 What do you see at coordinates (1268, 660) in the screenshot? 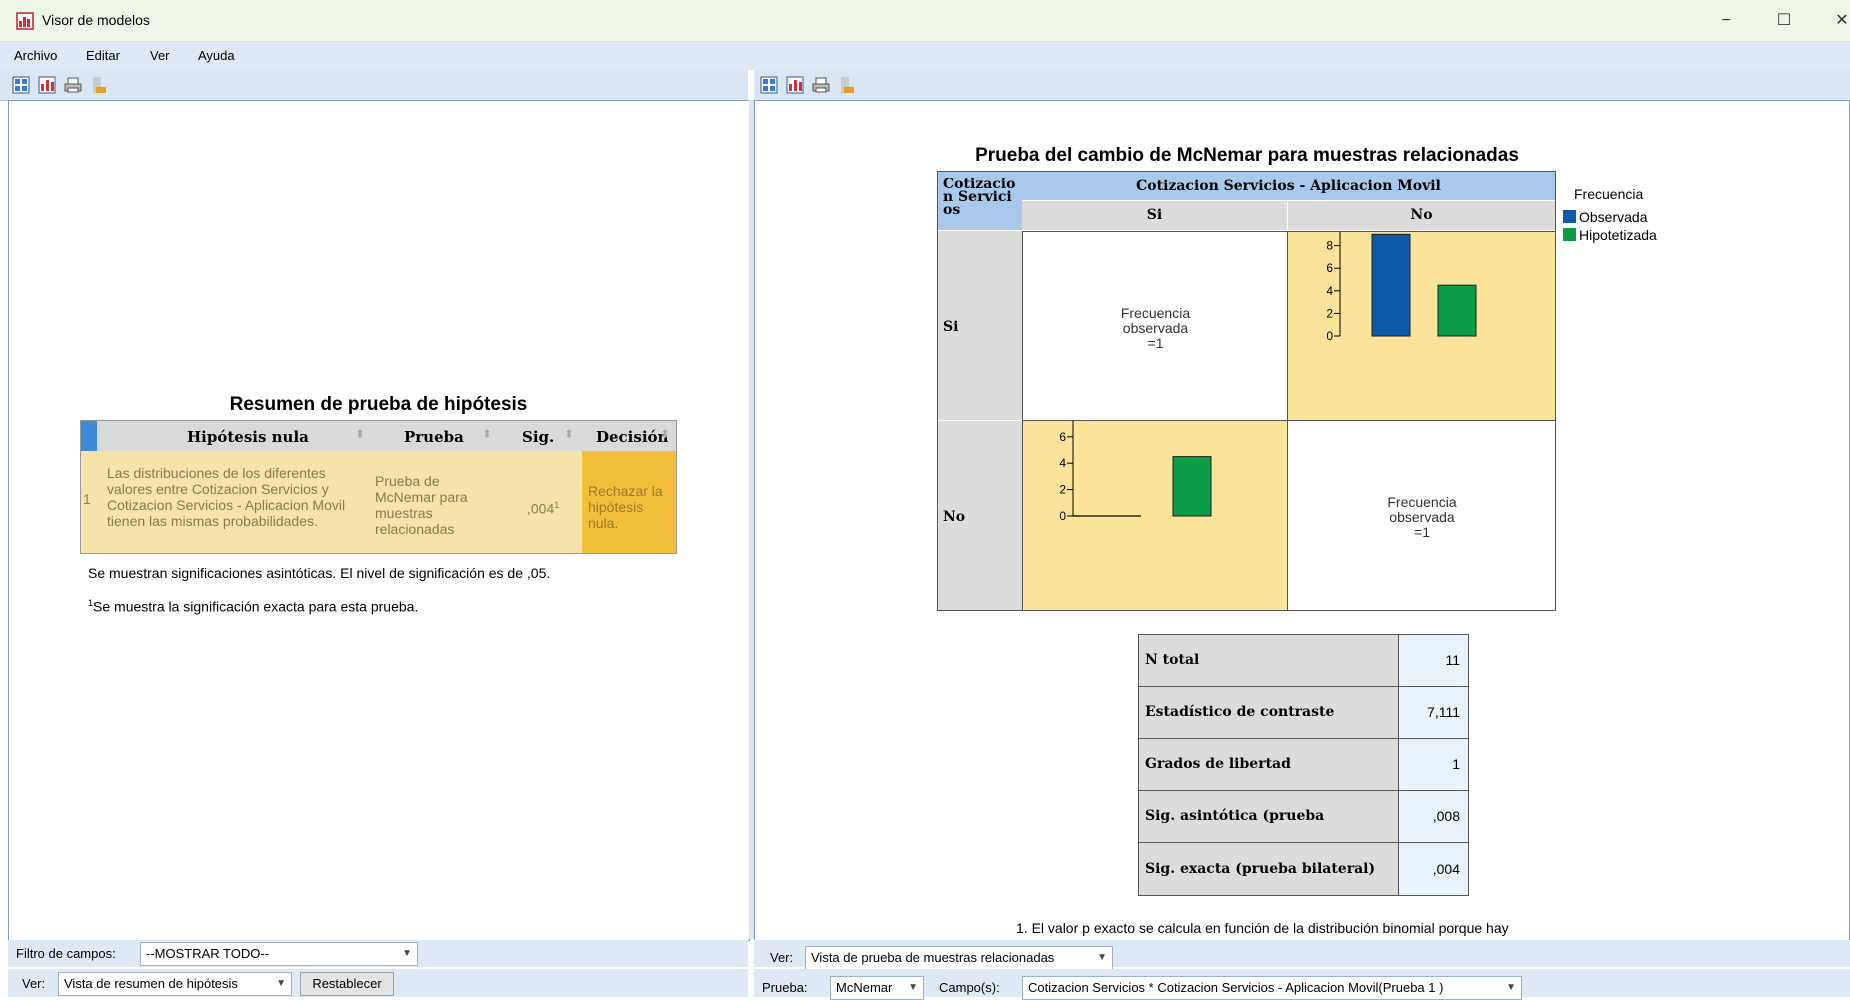
I see `stat-label: N total` at bounding box center [1268, 660].